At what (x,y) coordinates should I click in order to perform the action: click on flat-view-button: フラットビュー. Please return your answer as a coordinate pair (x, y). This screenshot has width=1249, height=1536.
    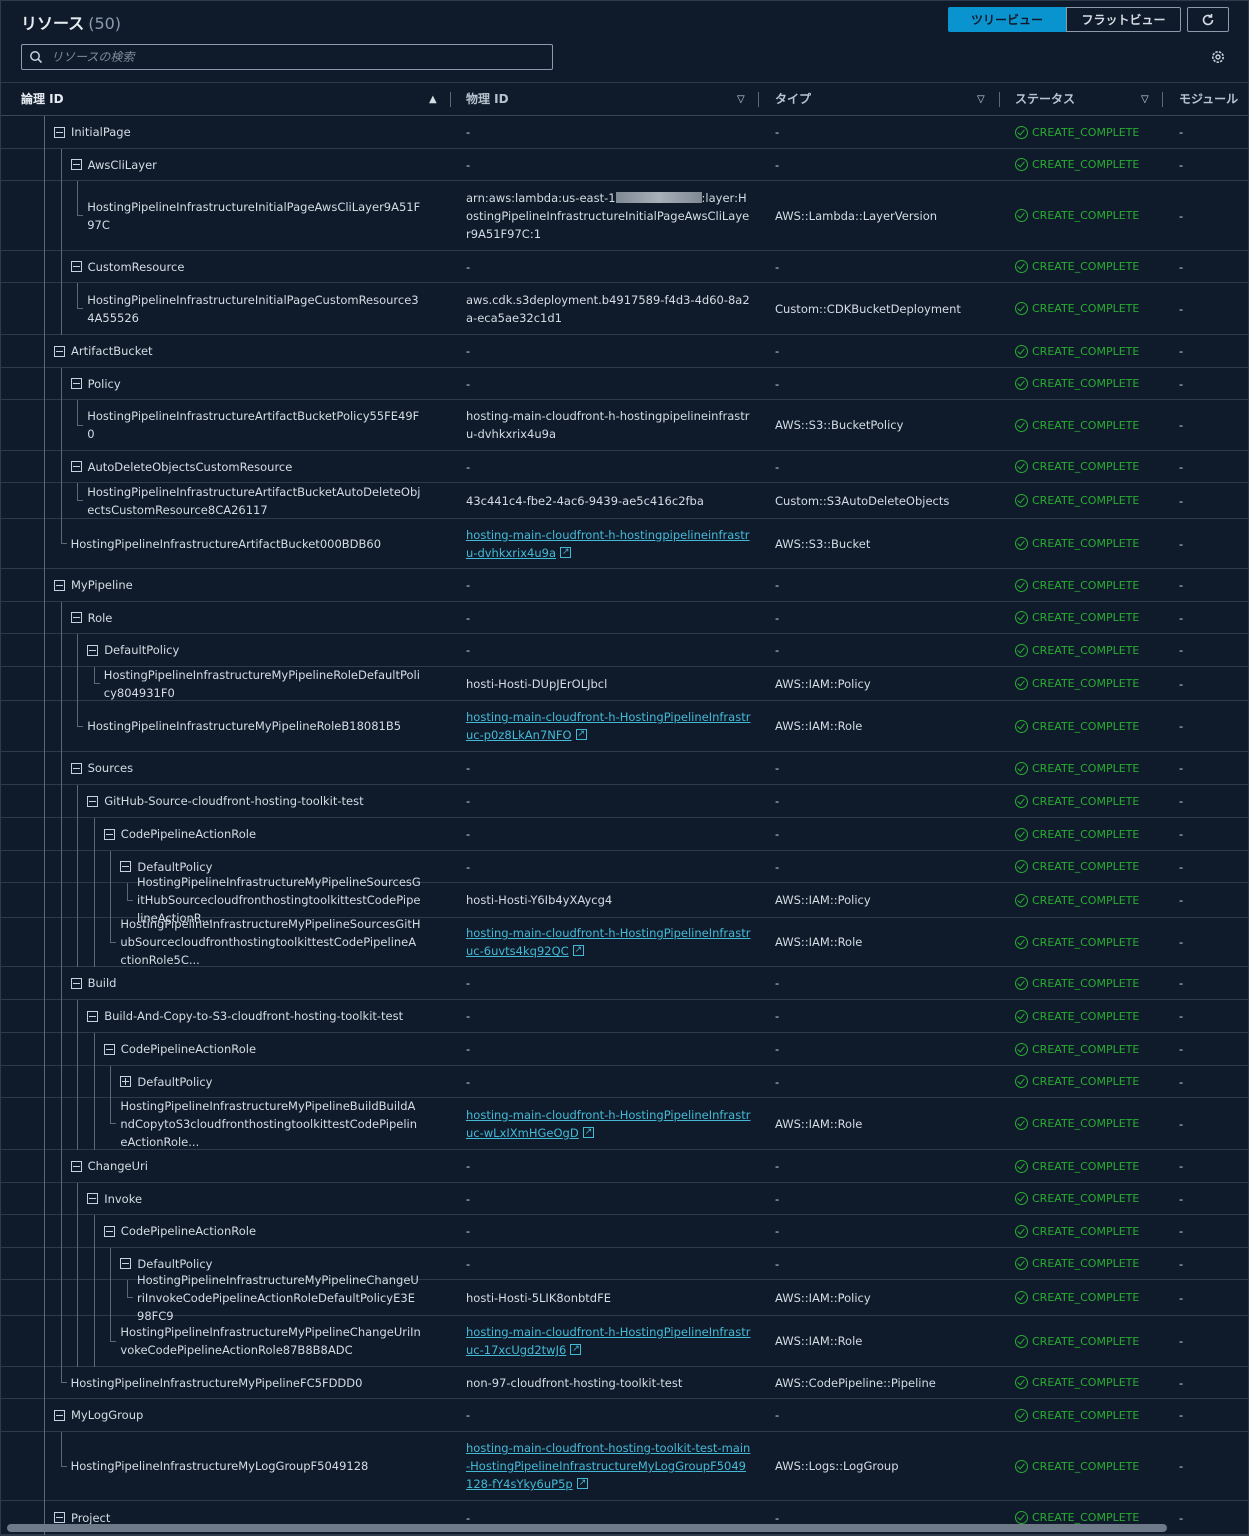
    Looking at the image, I should click on (1123, 19).